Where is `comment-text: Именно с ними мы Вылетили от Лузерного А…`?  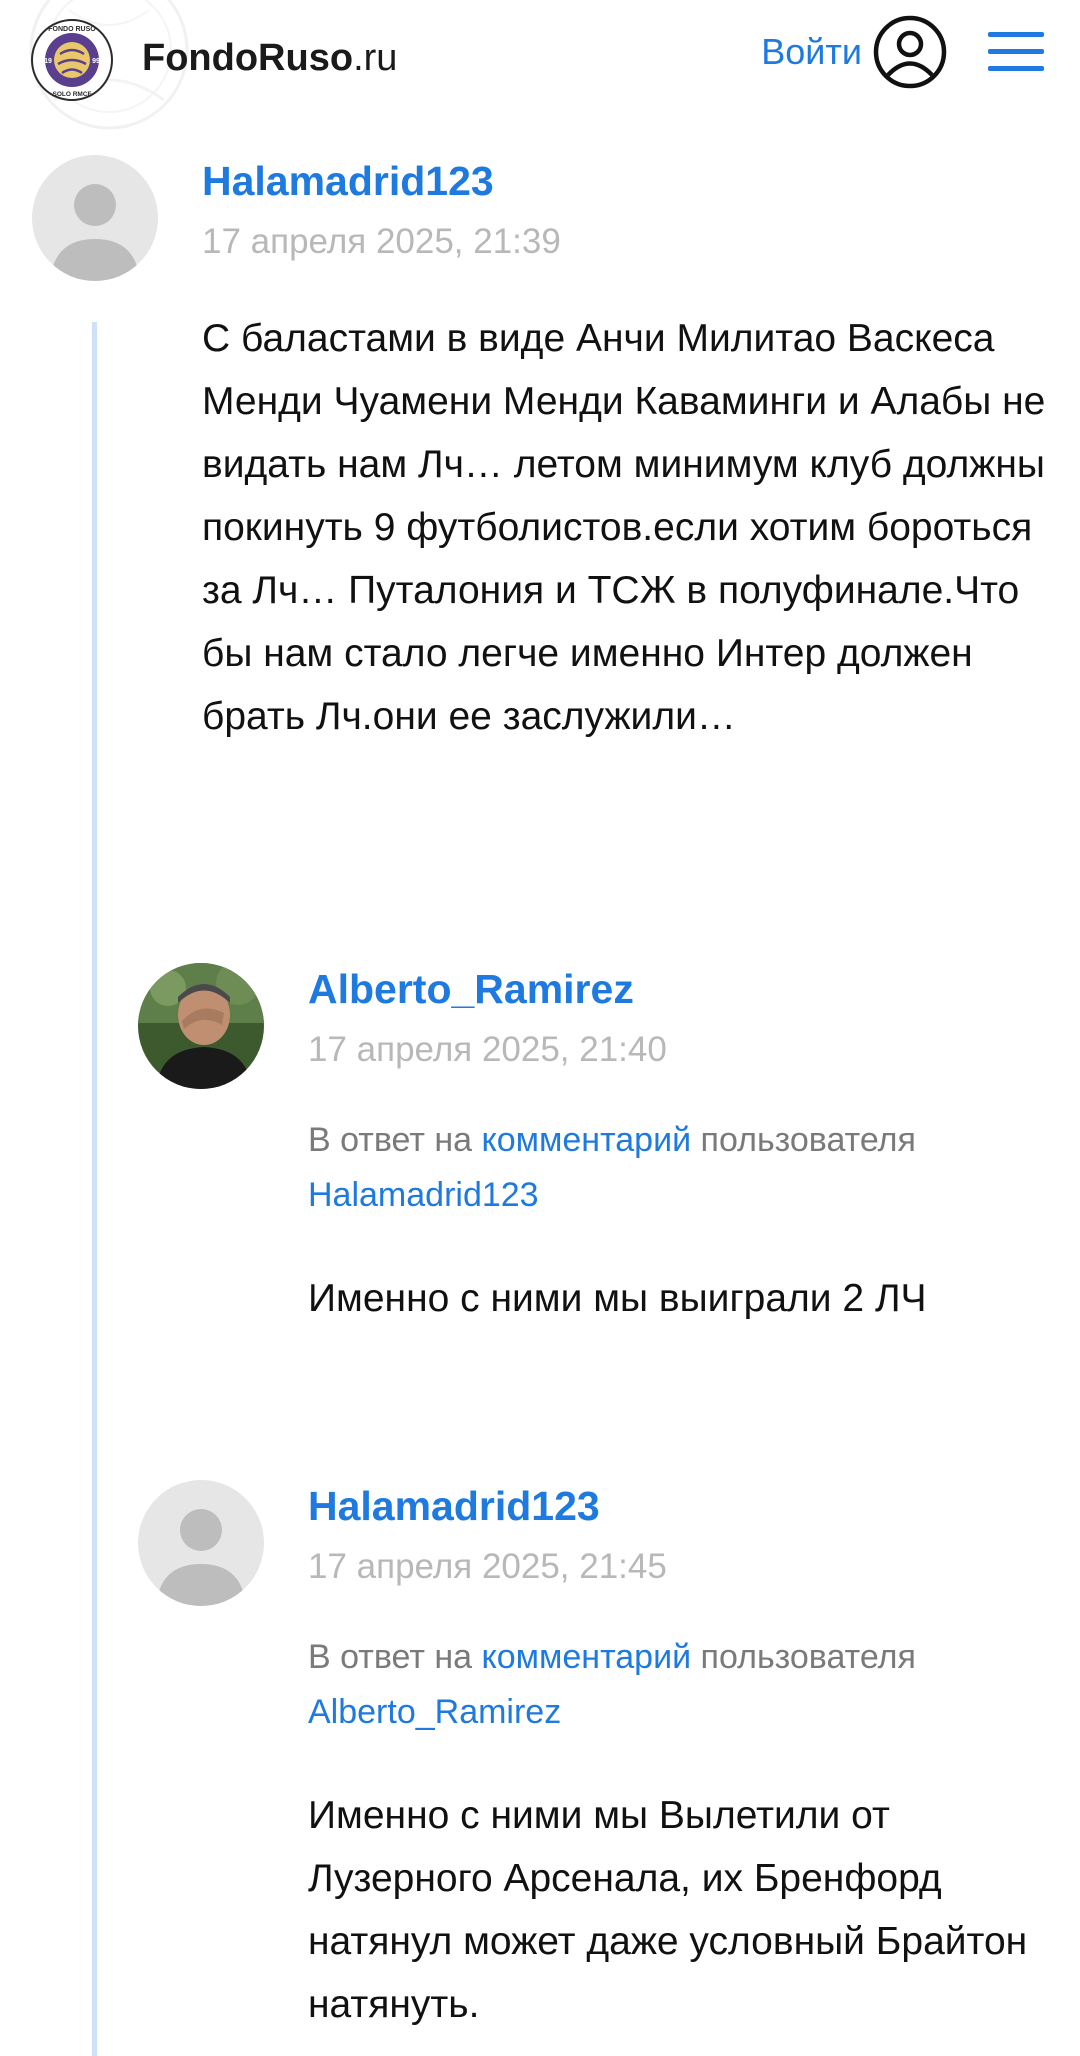
comment-text: Именно с ними мы Вылетили от Лузерного А… is located at coordinates (668, 1910).